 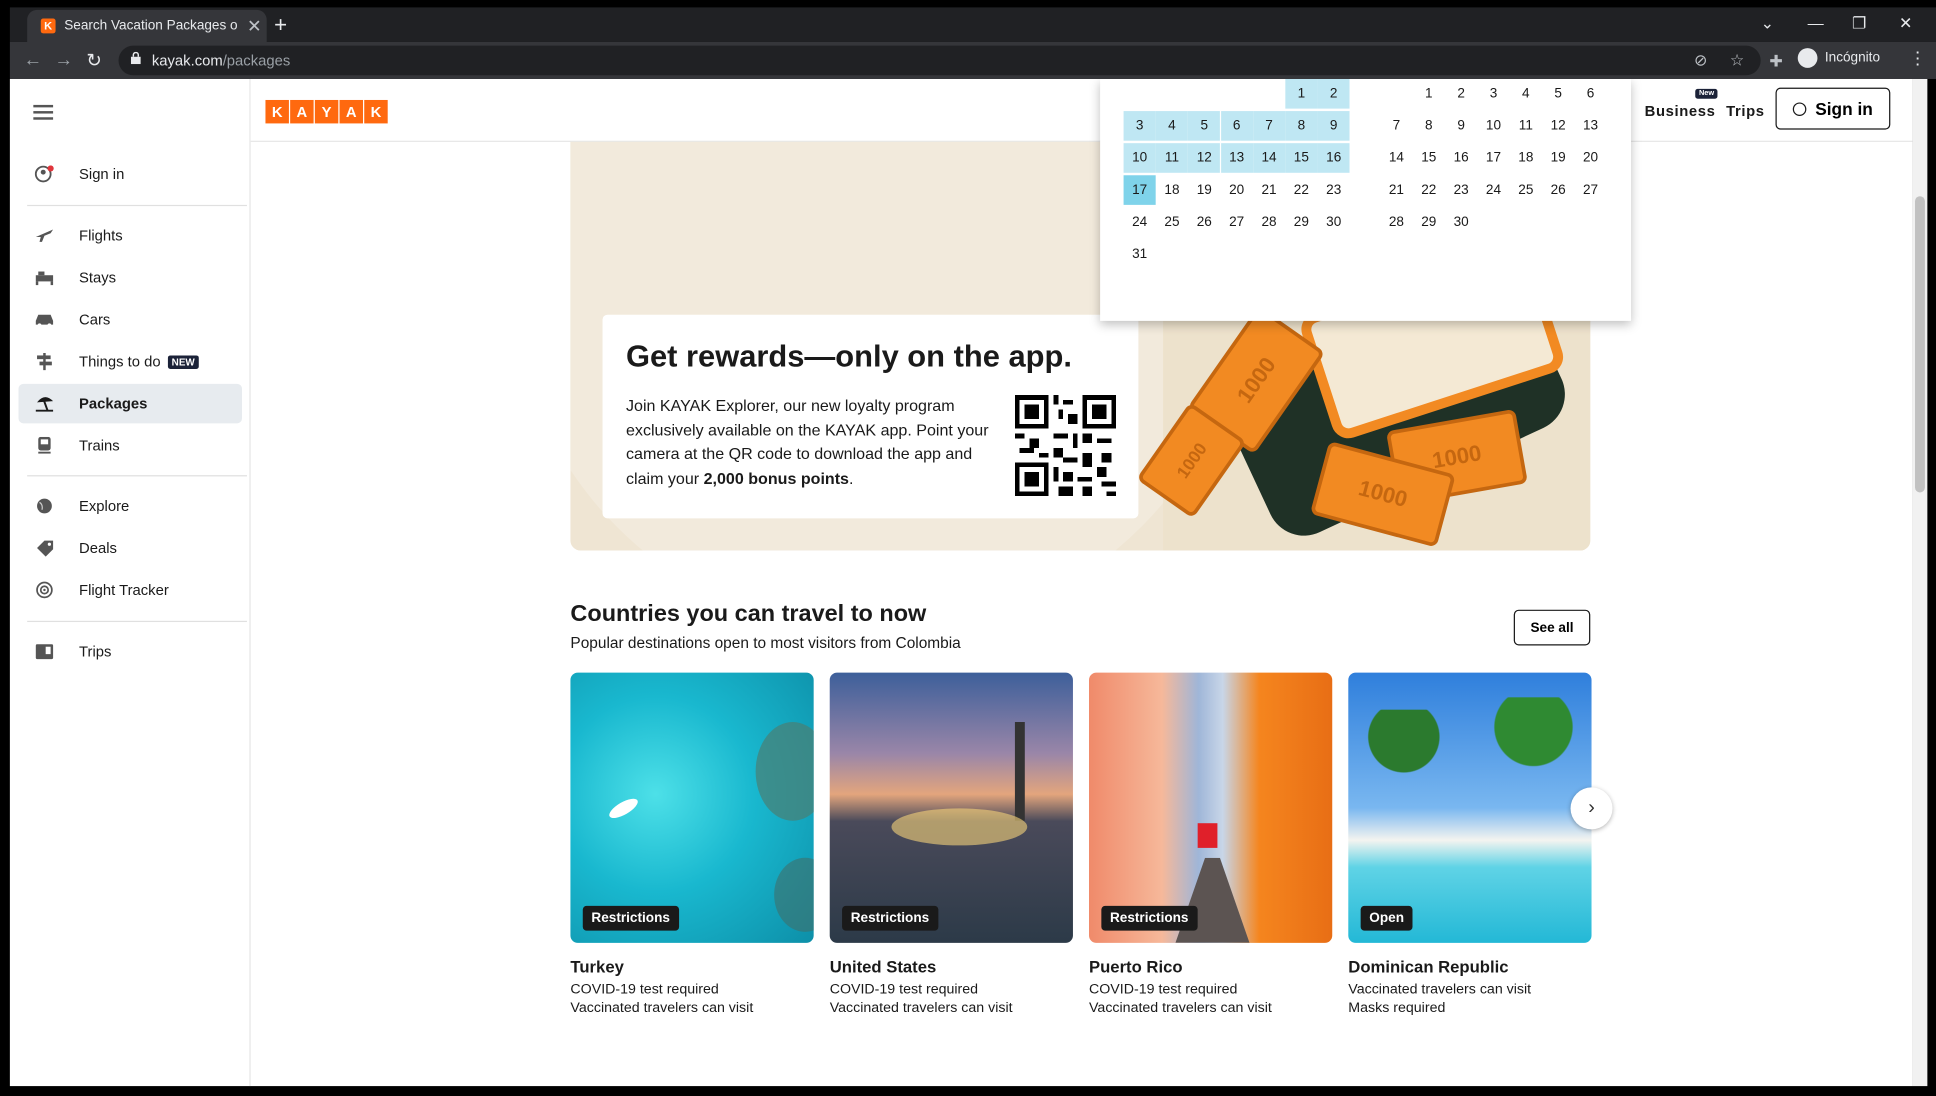 I want to click on hamburger-menu-icon, so click(x=43, y=112).